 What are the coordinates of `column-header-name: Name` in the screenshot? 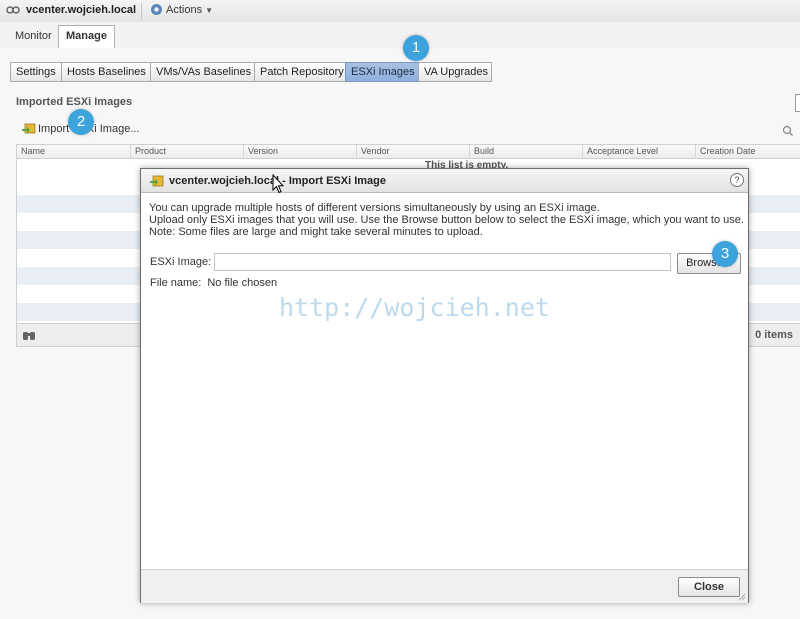 It's located at (74, 151).